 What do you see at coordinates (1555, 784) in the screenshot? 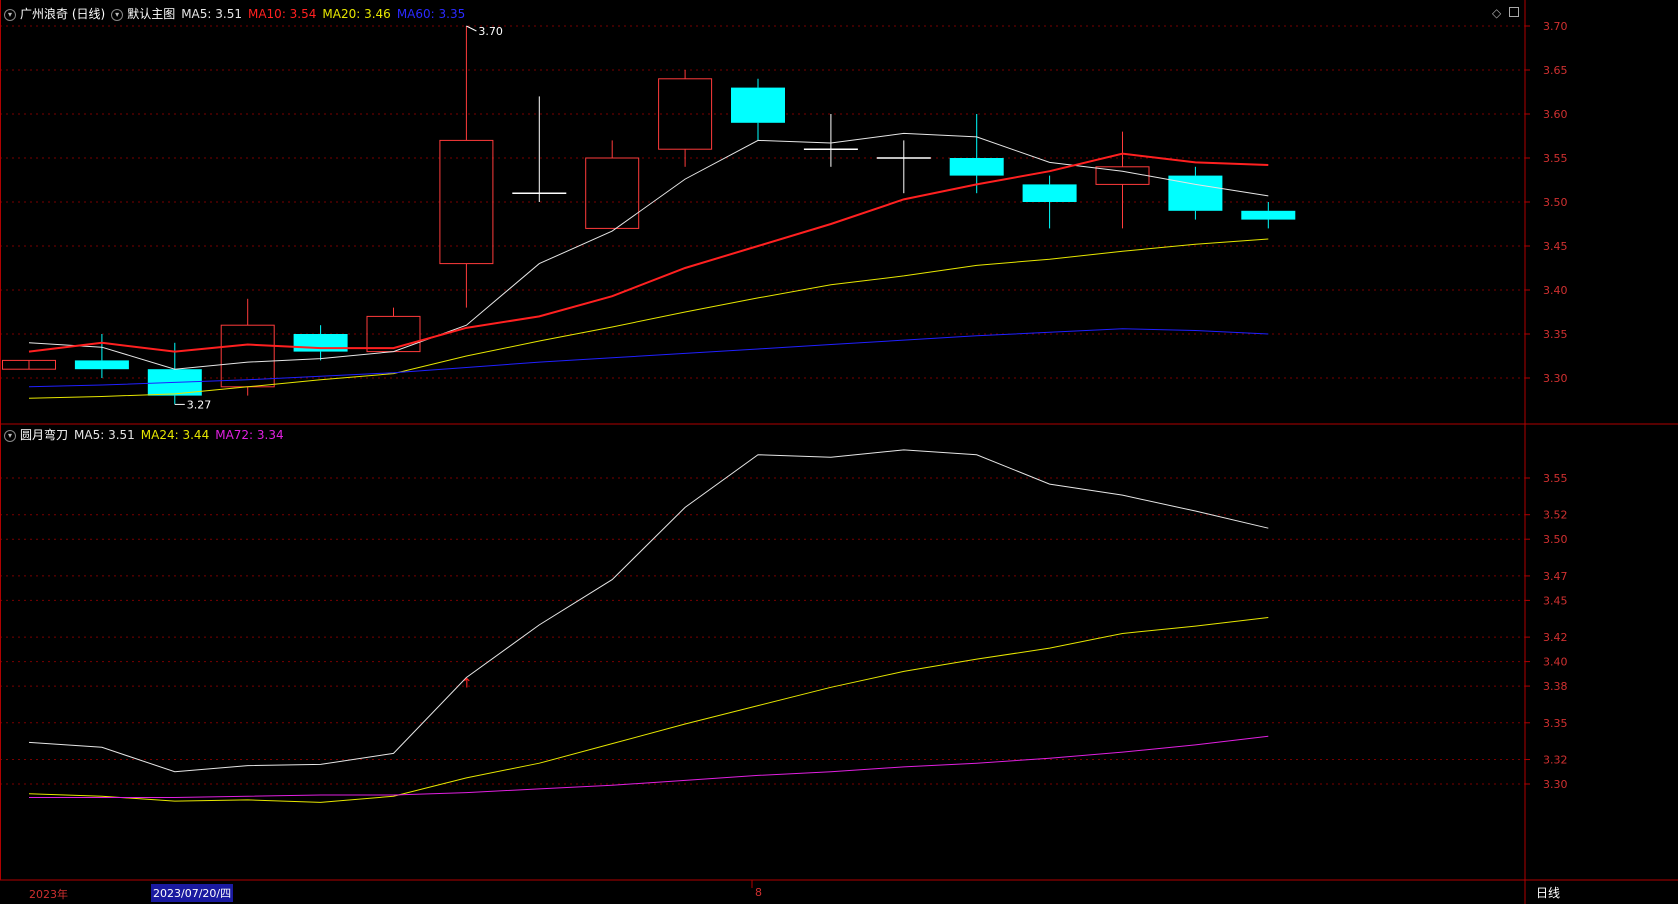
I see `indicator-tick-label: 3.30` at bounding box center [1555, 784].